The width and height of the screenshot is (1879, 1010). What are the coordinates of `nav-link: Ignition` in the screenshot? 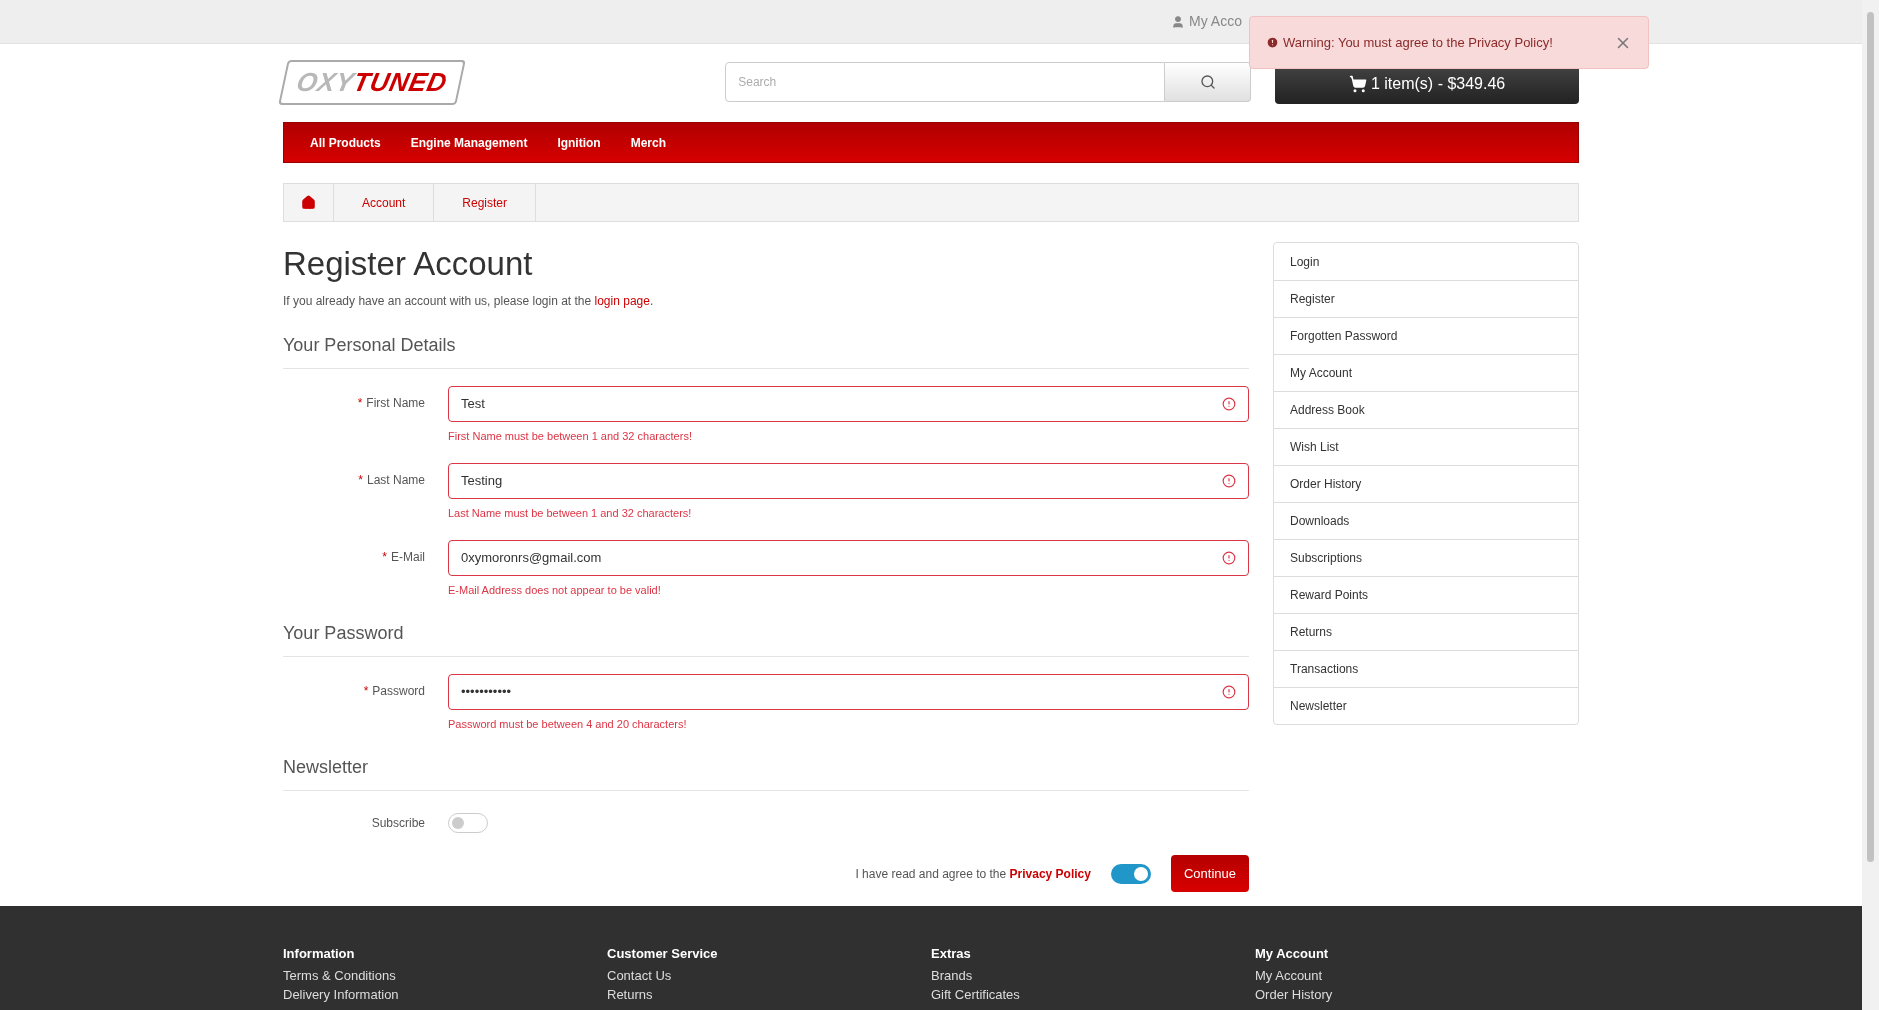 It's located at (579, 142).